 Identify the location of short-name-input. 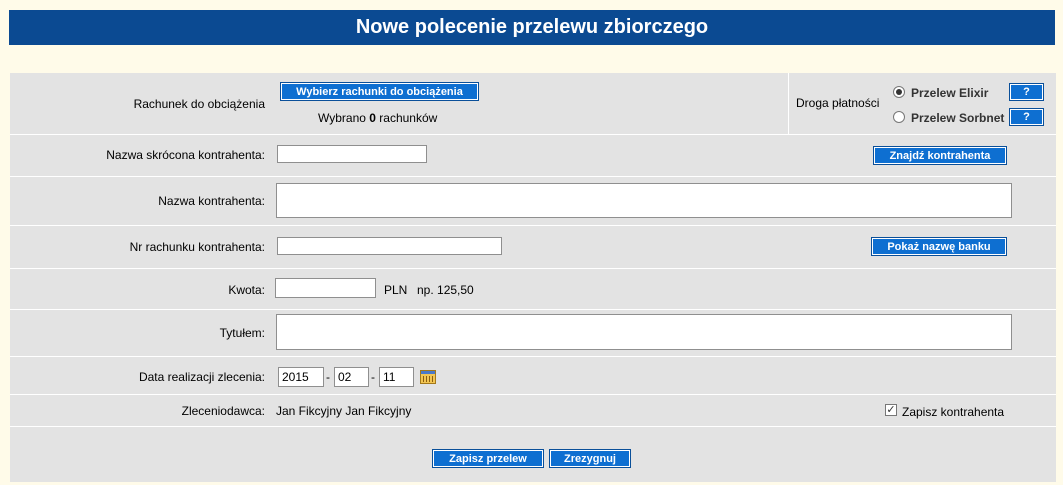
(352, 154).